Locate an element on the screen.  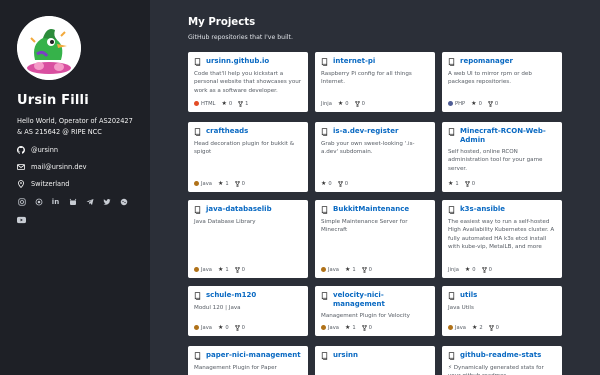
card-header: paper-nici-management is located at coordinates (248, 355).